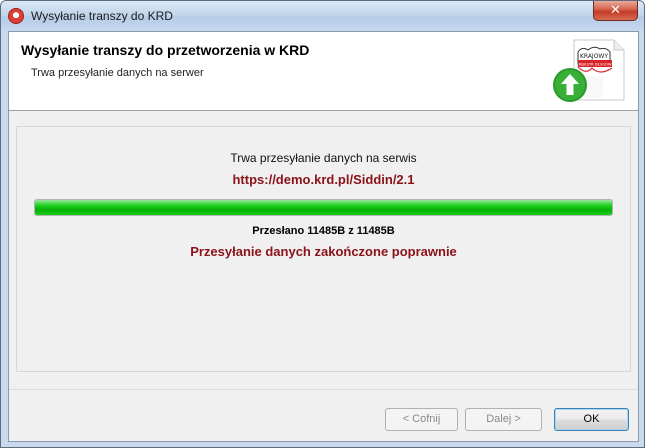 This screenshot has height=448, width=645. Describe the element at coordinates (323, 231) in the screenshot. I see `transfer-count: Przesłano 11485B z 11485B` at that location.